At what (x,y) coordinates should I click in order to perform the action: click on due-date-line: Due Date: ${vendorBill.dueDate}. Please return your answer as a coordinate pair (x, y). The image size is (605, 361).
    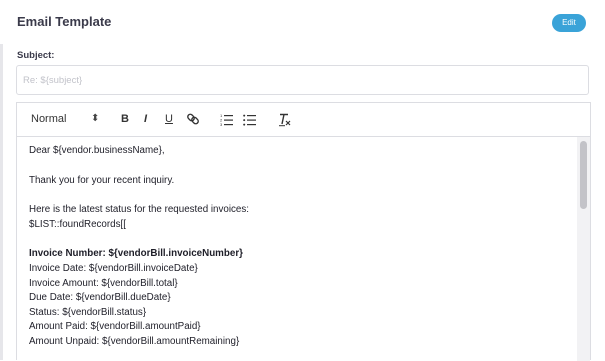
    Looking at the image, I should click on (100, 297).